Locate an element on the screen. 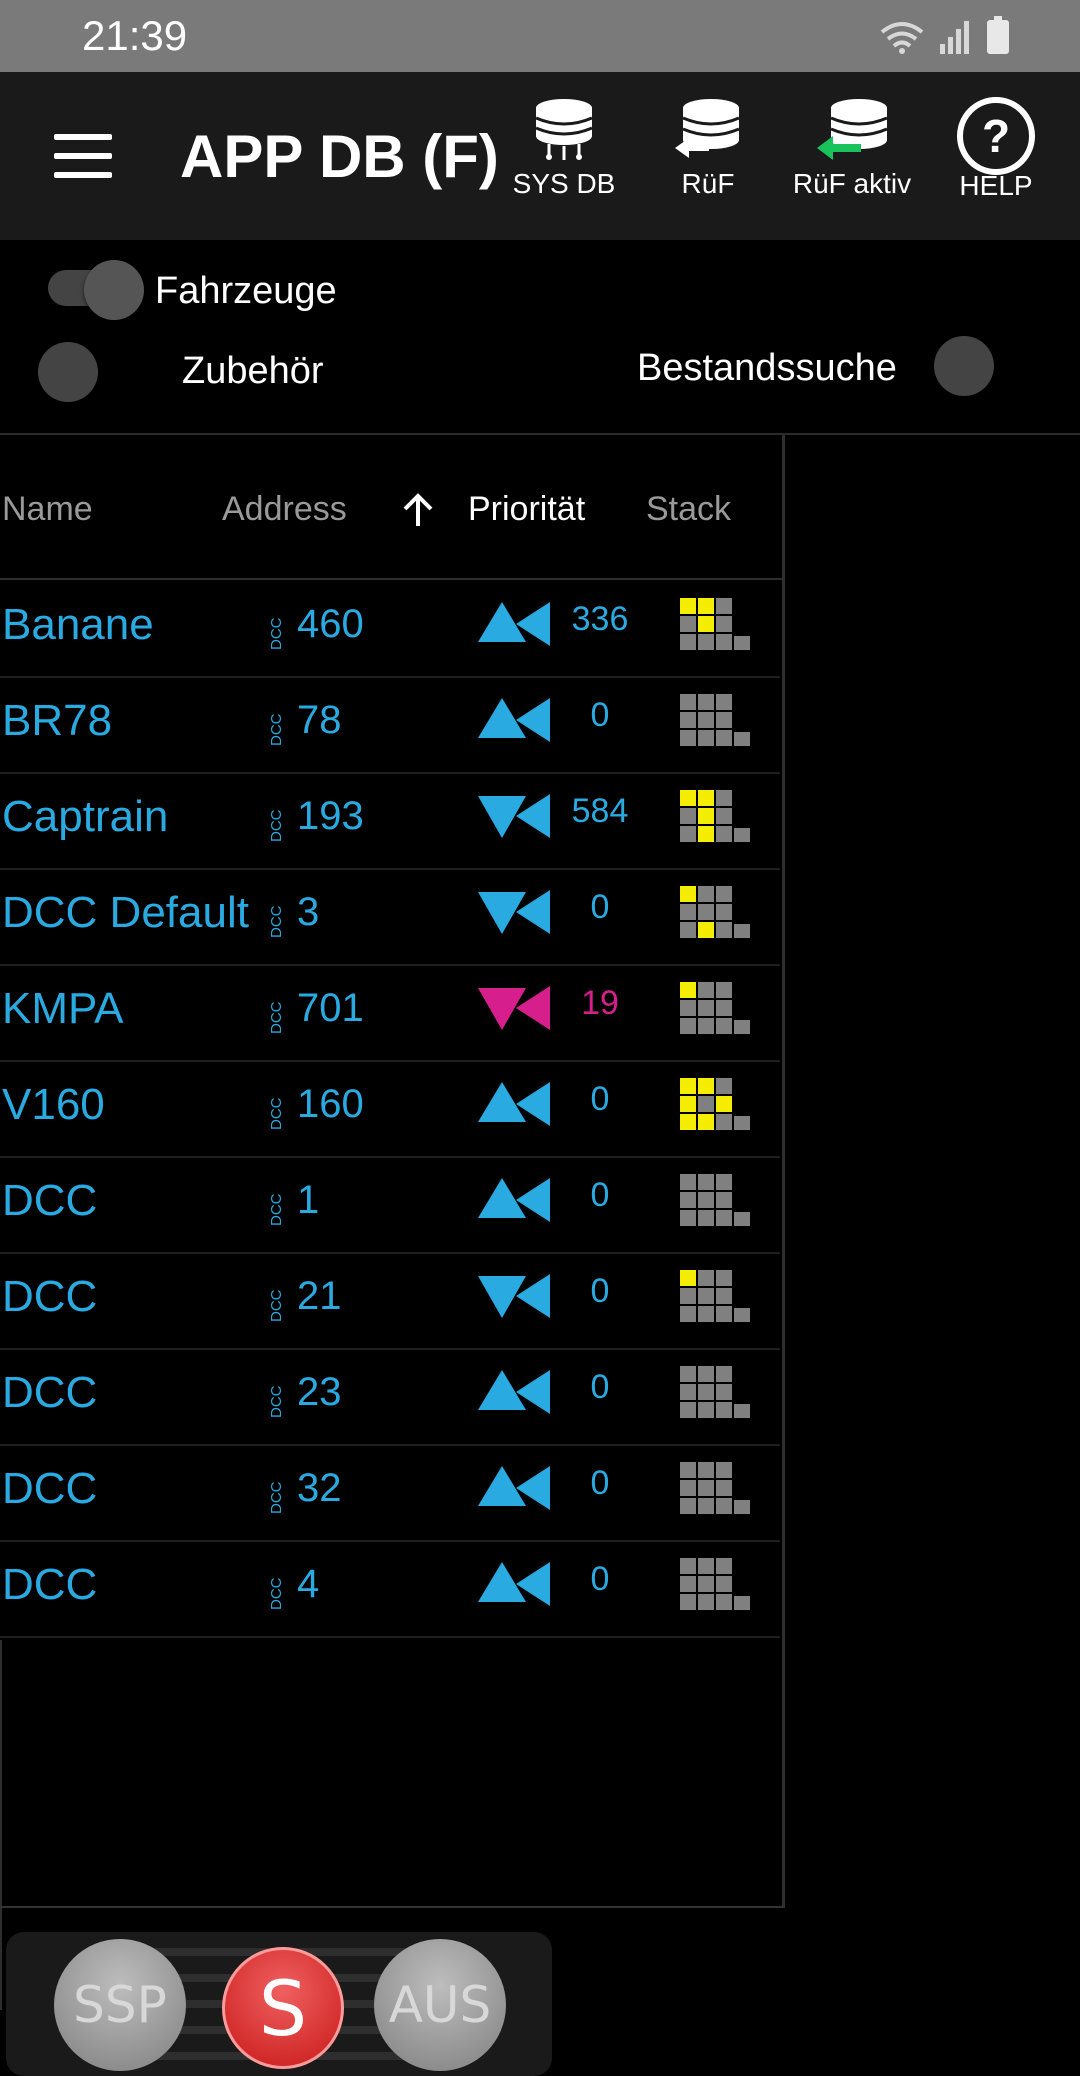 The width and height of the screenshot is (1080, 2076). sys-db-button: SYS DB is located at coordinates (564, 148).